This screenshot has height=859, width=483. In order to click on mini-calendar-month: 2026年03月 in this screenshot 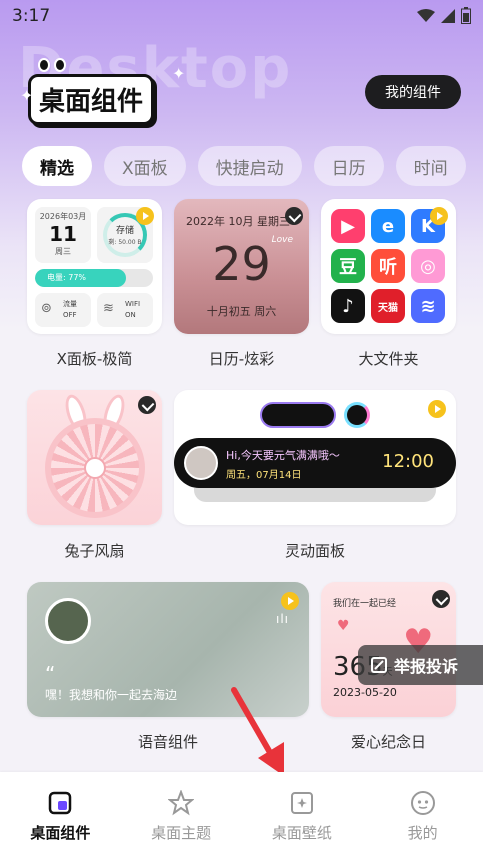, I will do `click(63, 216)`.